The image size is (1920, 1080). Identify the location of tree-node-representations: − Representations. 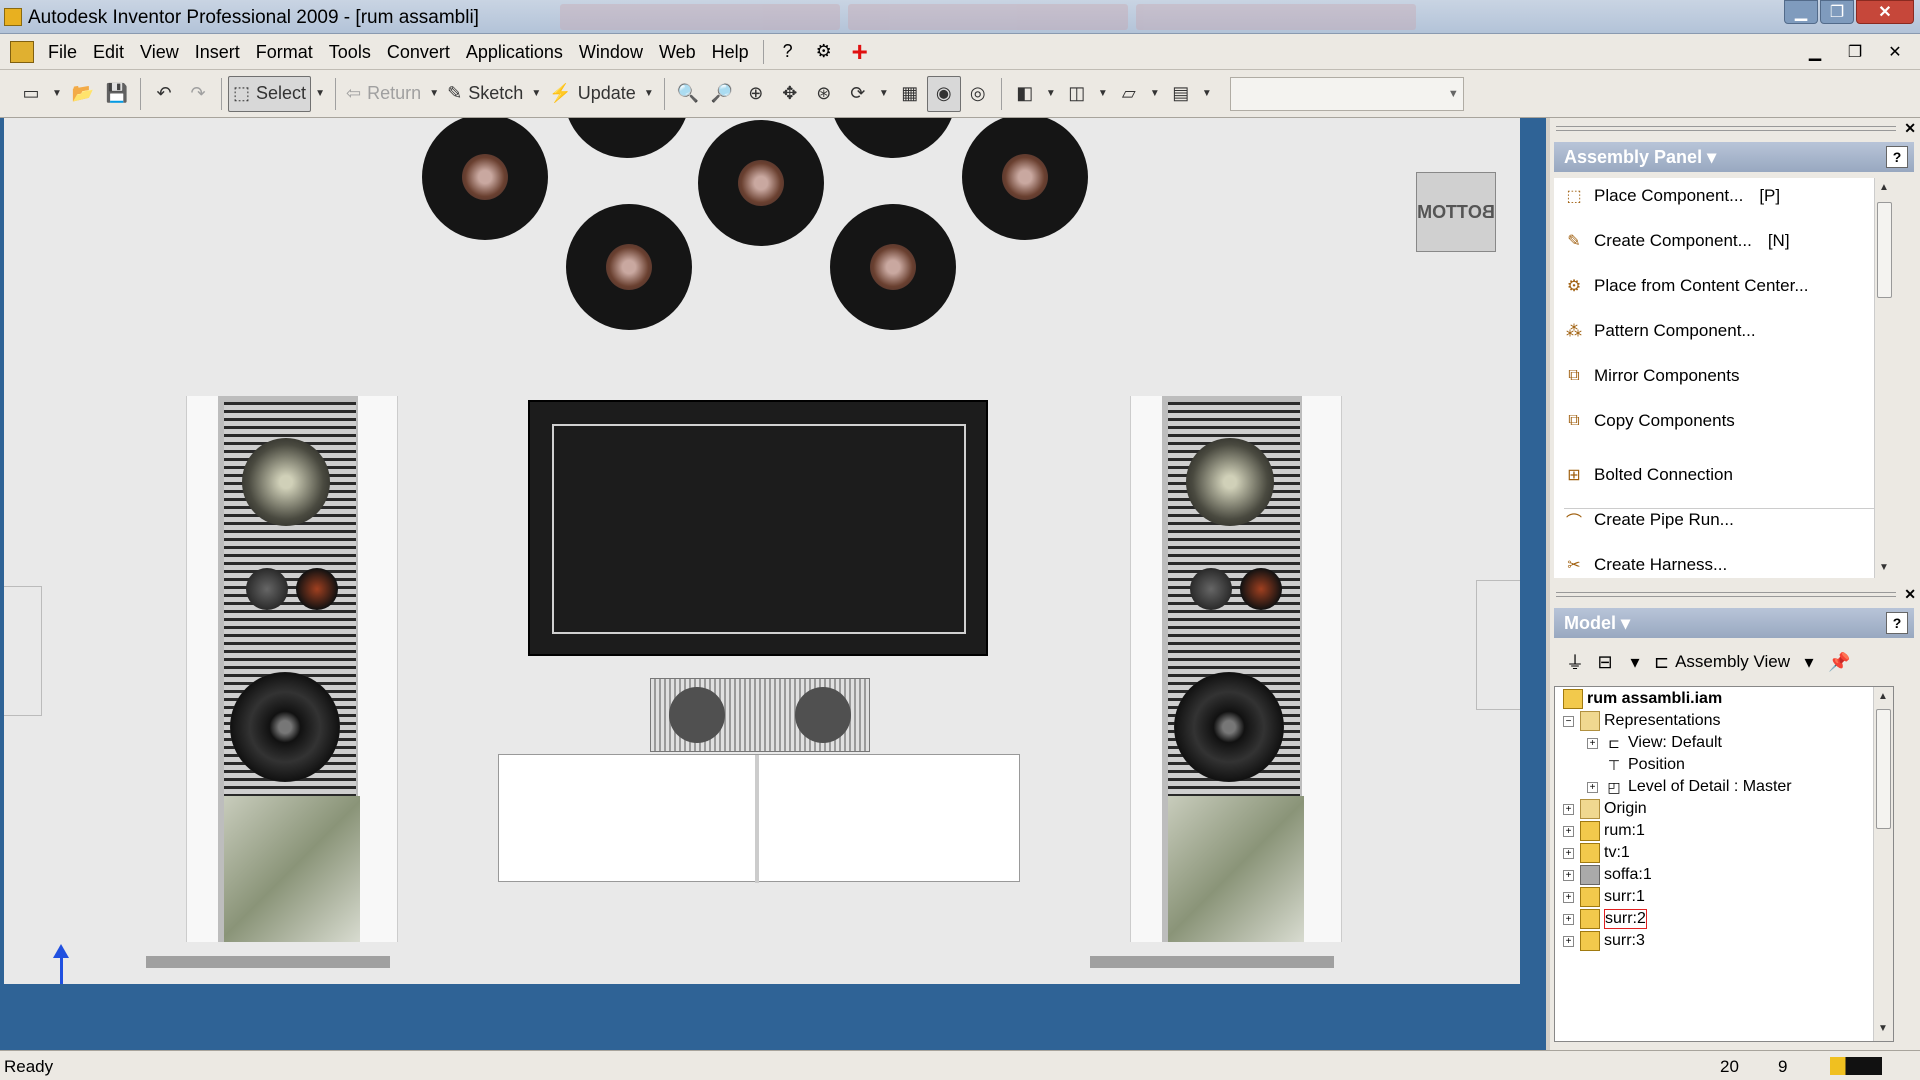
(1642, 721).